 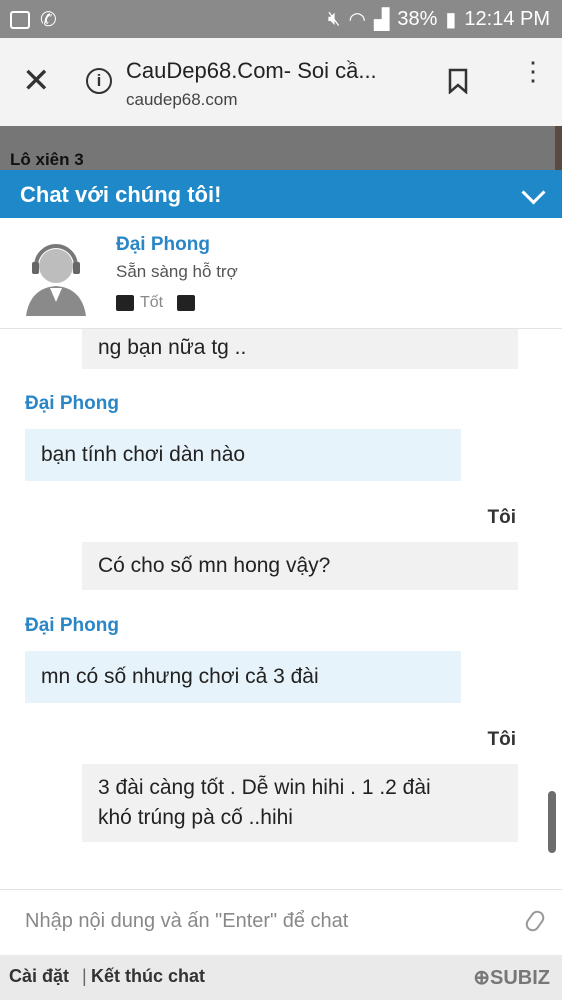 I want to click on image-notification-icon, so click(x=20, y=19).